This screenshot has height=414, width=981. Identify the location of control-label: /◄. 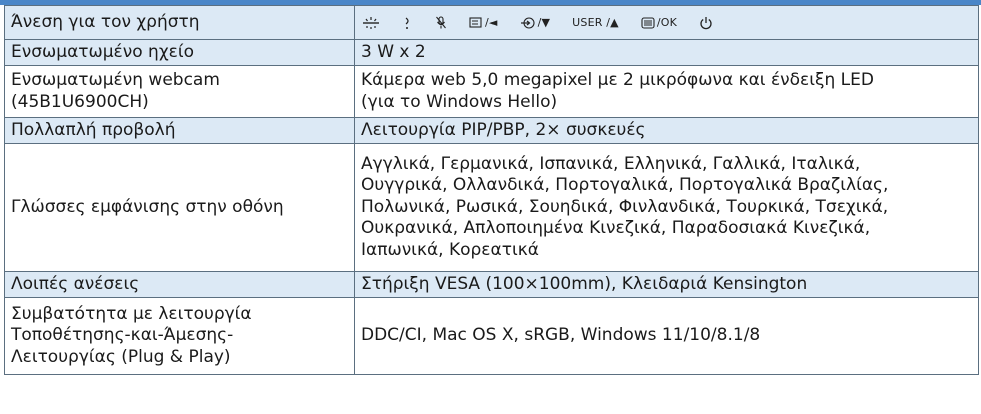
(491, 22).